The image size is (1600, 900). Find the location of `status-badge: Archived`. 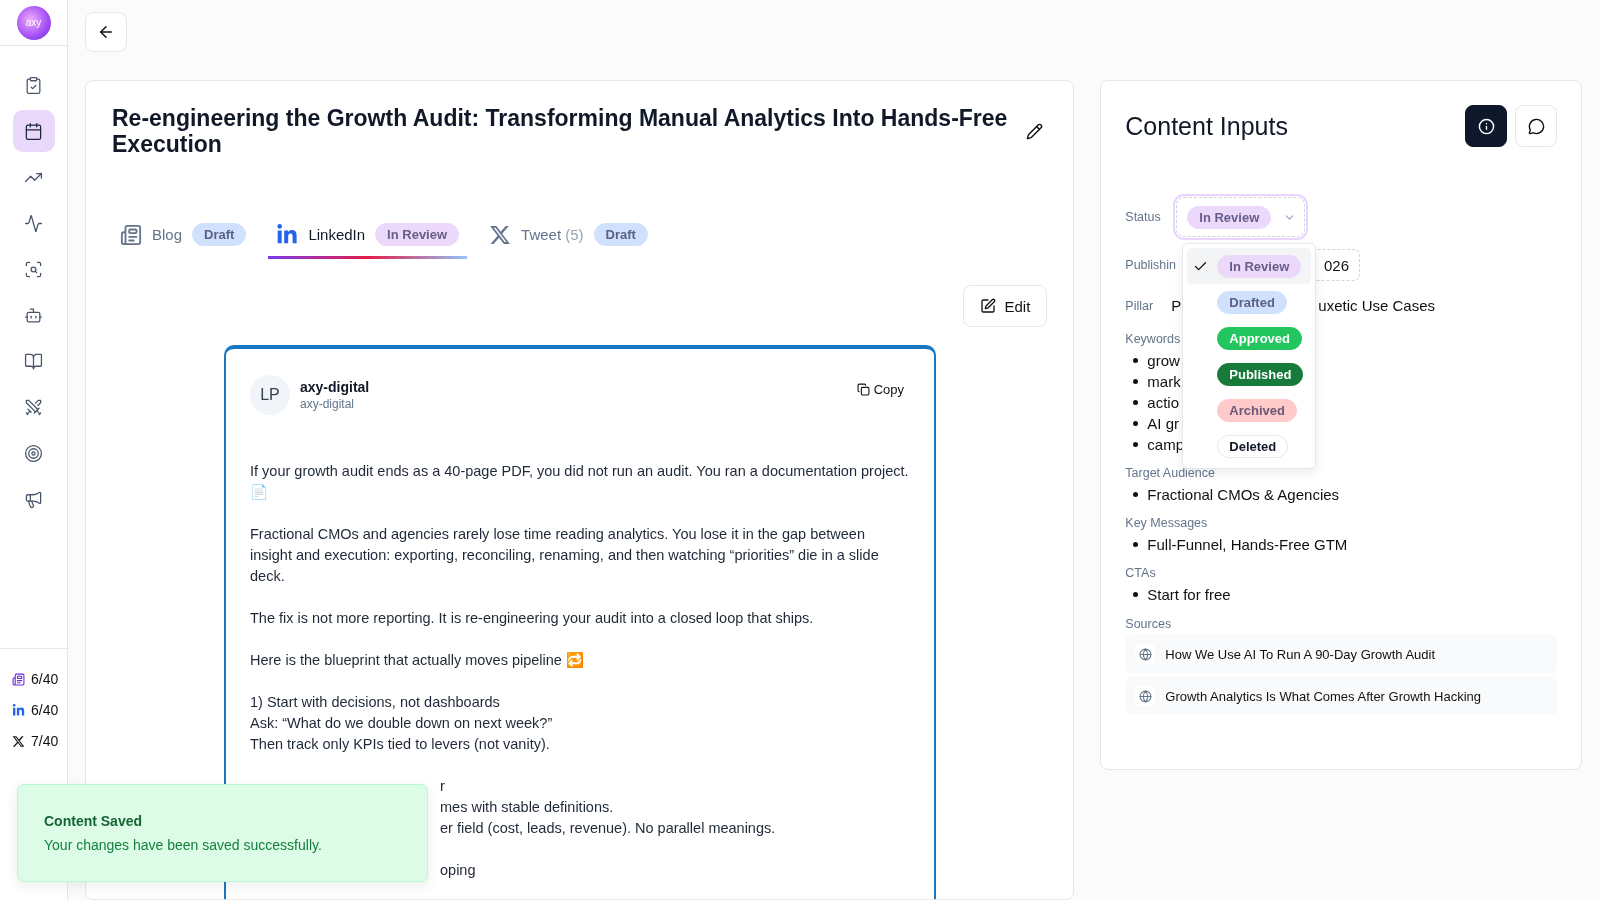

status-badge: Archived is located at coordinates (1257, 410).